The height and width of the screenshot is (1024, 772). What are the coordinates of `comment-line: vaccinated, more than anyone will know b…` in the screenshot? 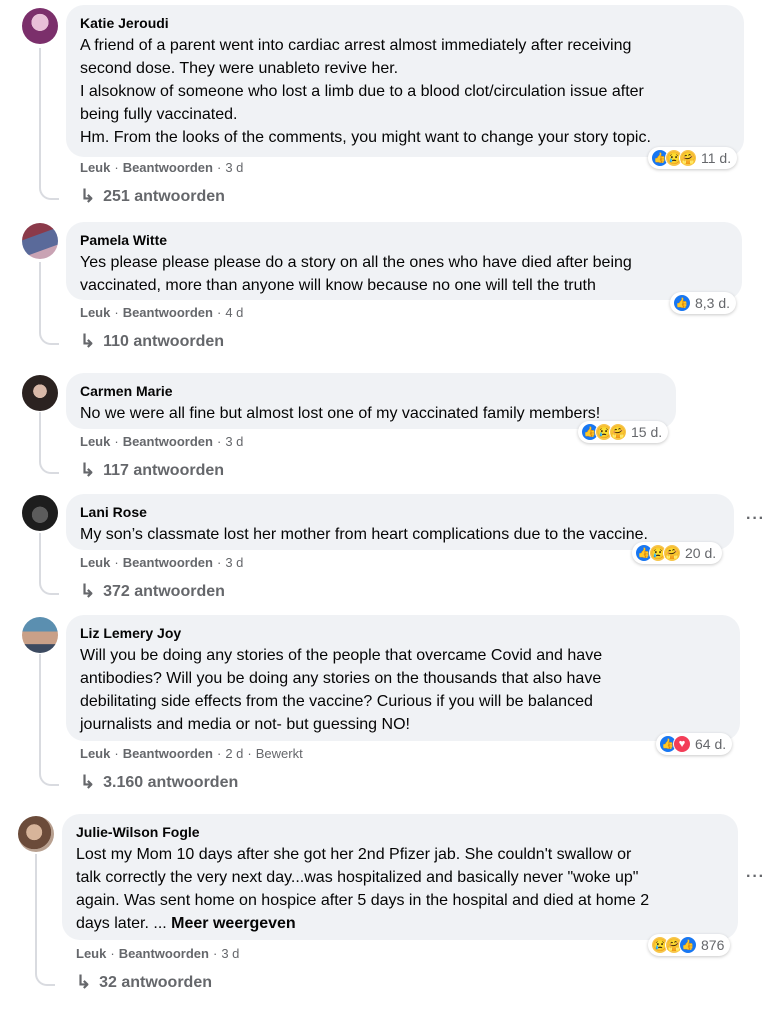 It's located at (338, 285).